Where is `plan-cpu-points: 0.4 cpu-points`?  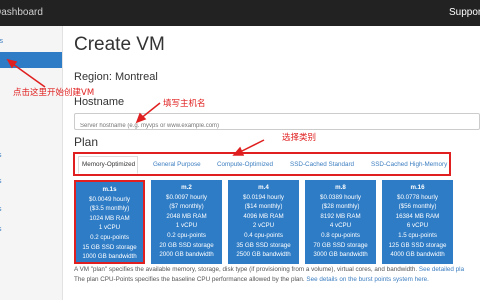
plan-cpu-points: 0.4 cpu-points is located at coordinates (263, 235).